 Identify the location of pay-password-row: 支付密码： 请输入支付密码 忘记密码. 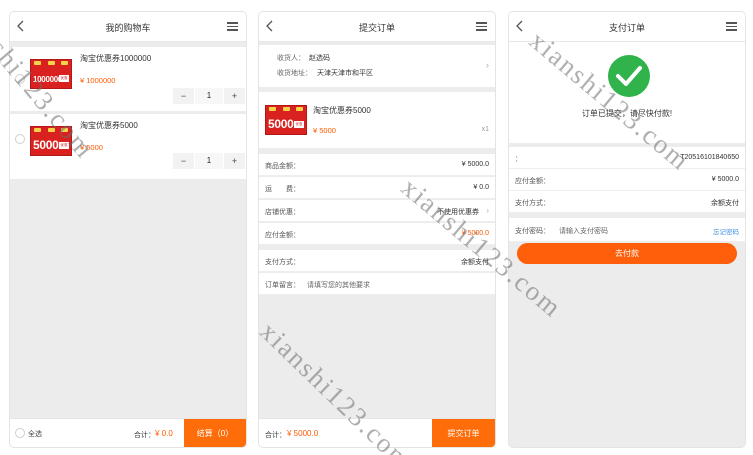
(627, 230).